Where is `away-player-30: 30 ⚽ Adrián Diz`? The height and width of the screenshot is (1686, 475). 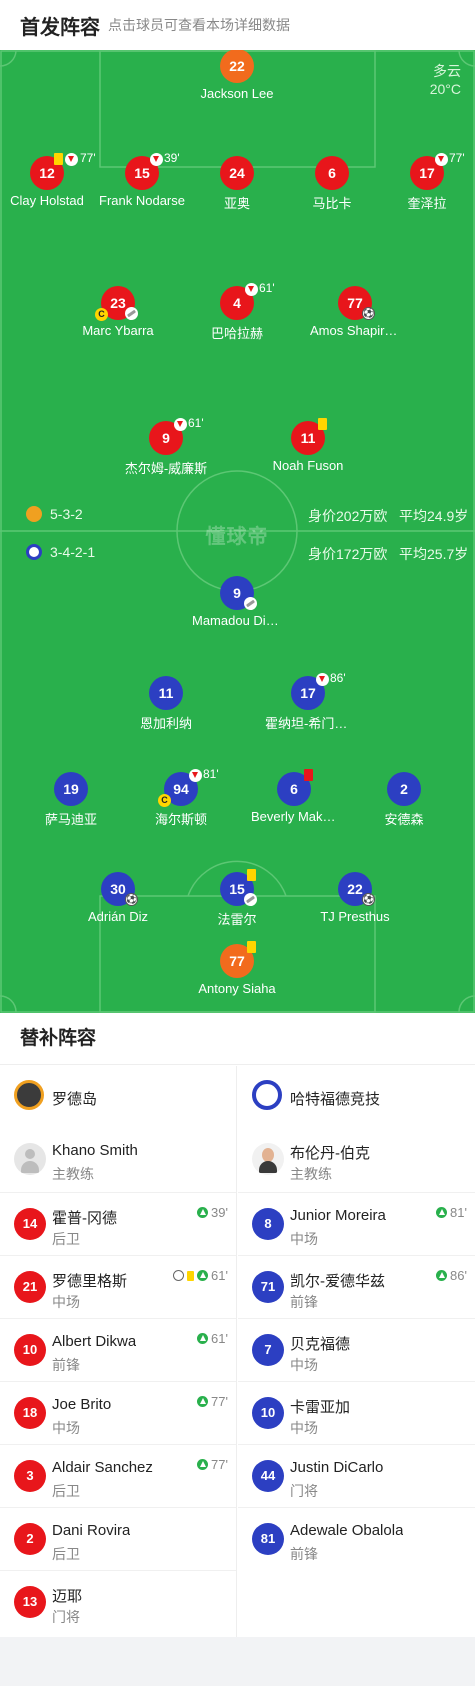 away-player-30: 30 ⚽ Adrián Diz is located at coordinates (118, 898).